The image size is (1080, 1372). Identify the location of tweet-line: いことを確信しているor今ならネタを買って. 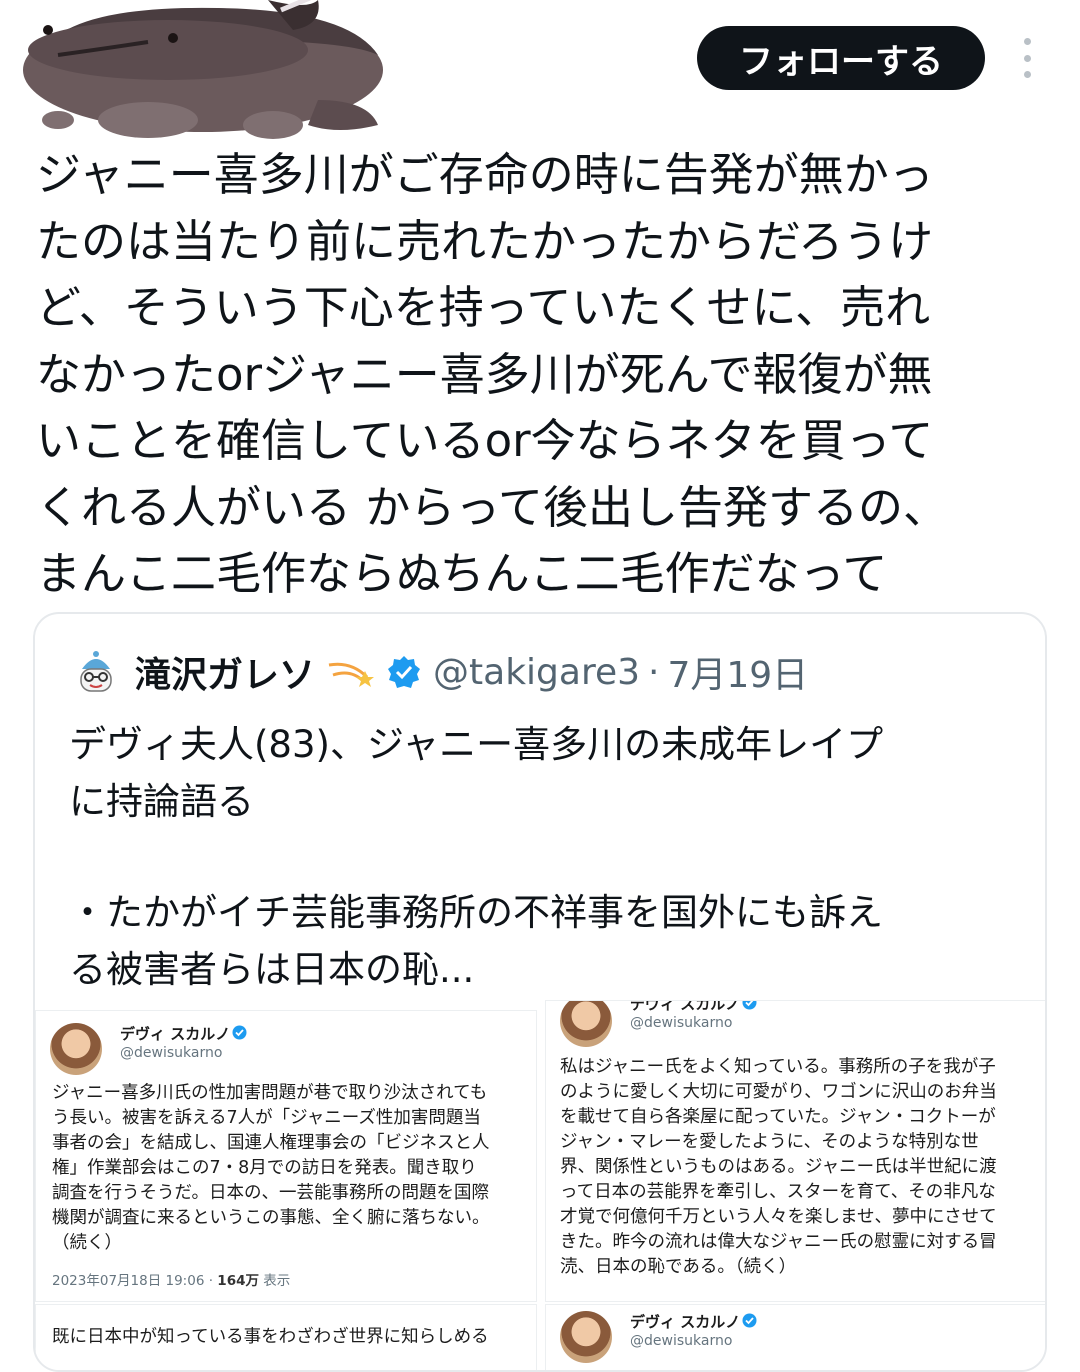
(485, 440).